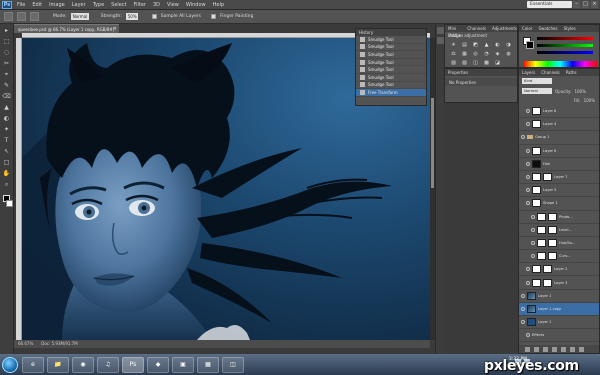 The width and height of the screenshot is (600, 375). What do you see at coordinates (565, 38) in the screenshot?
I see `red-slider` at bounding box center [565, 38].